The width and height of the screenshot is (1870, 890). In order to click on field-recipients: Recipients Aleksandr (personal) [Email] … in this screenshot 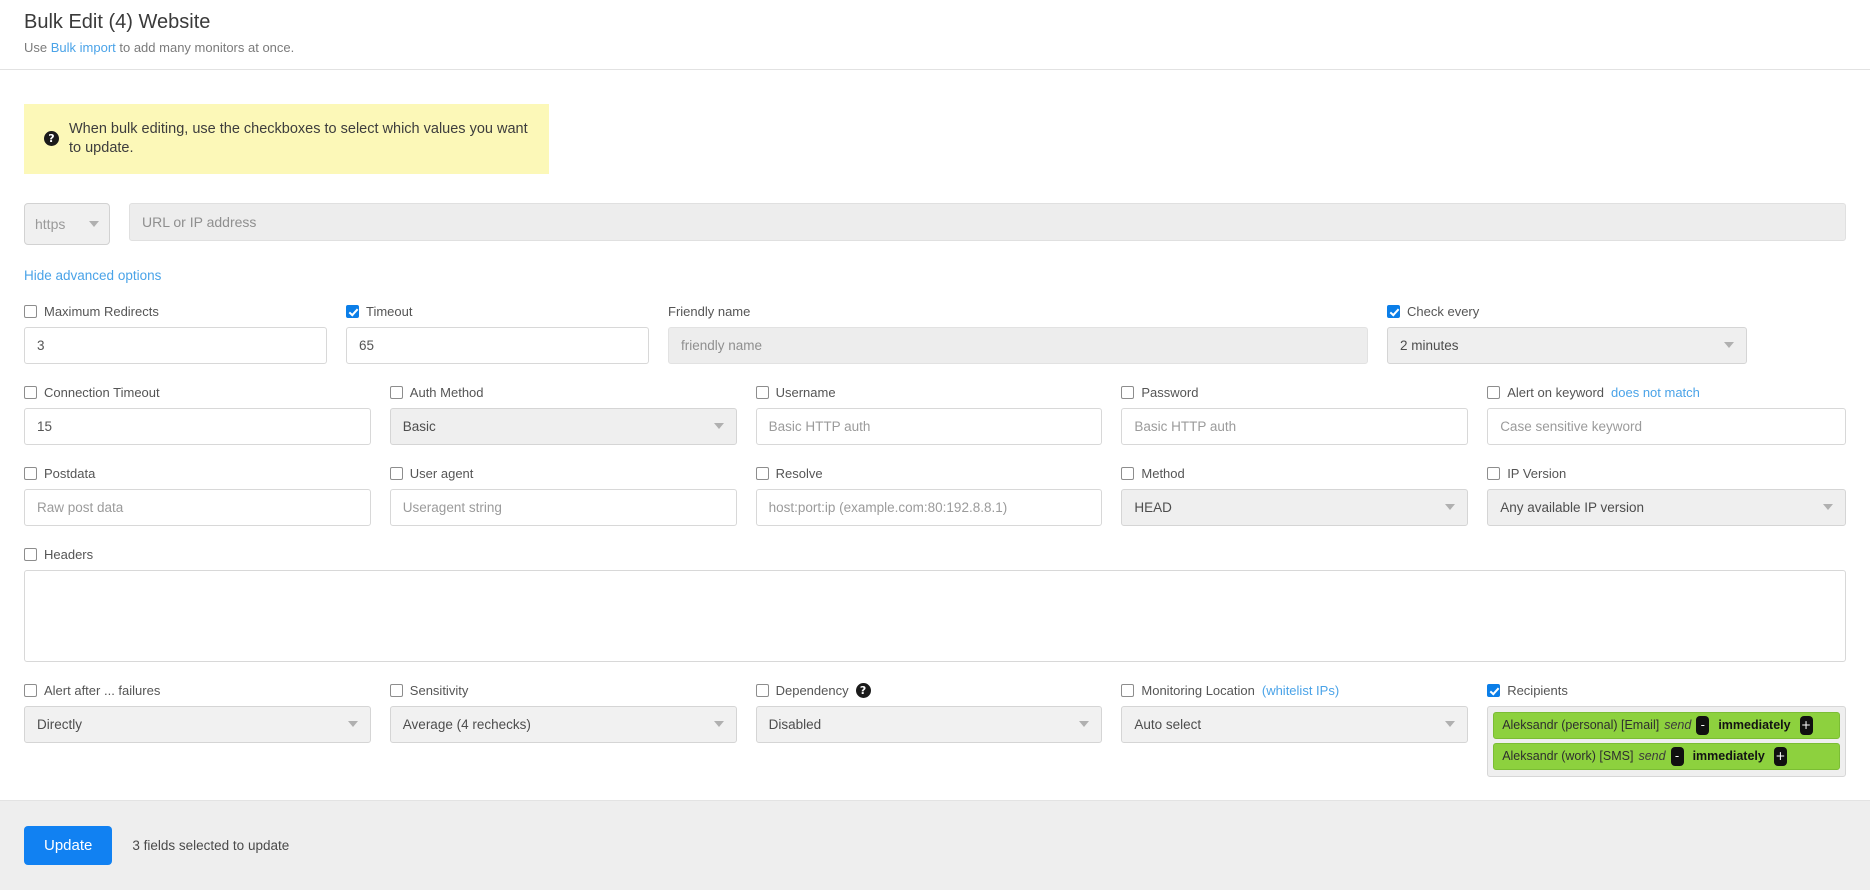, I will do `click(1666, 730)`.